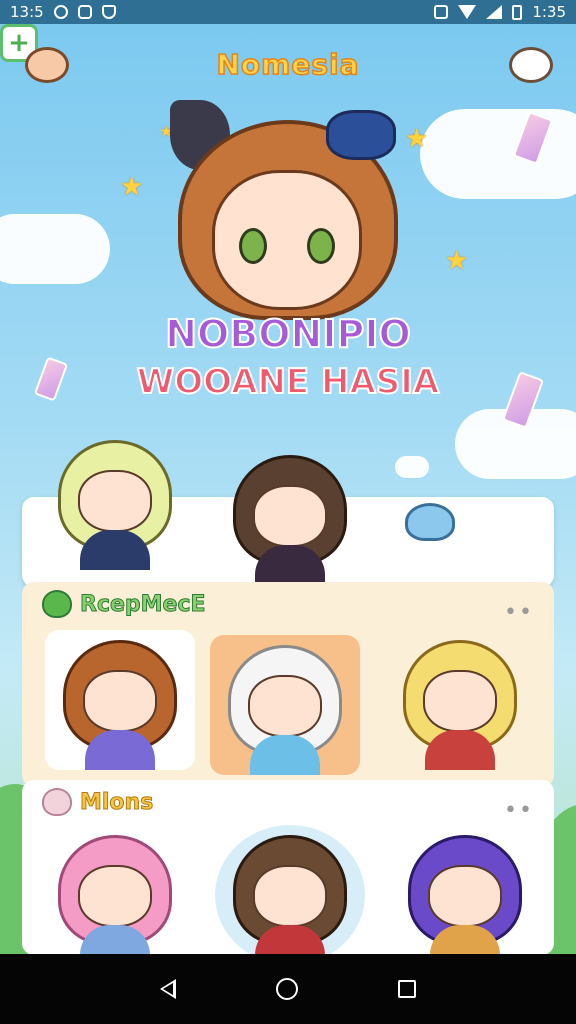 This screenshot has width=576, height=1024. Describe the element at coordinates (116, 802) in the screenshot. I see `section-title: Mlons` at that location.